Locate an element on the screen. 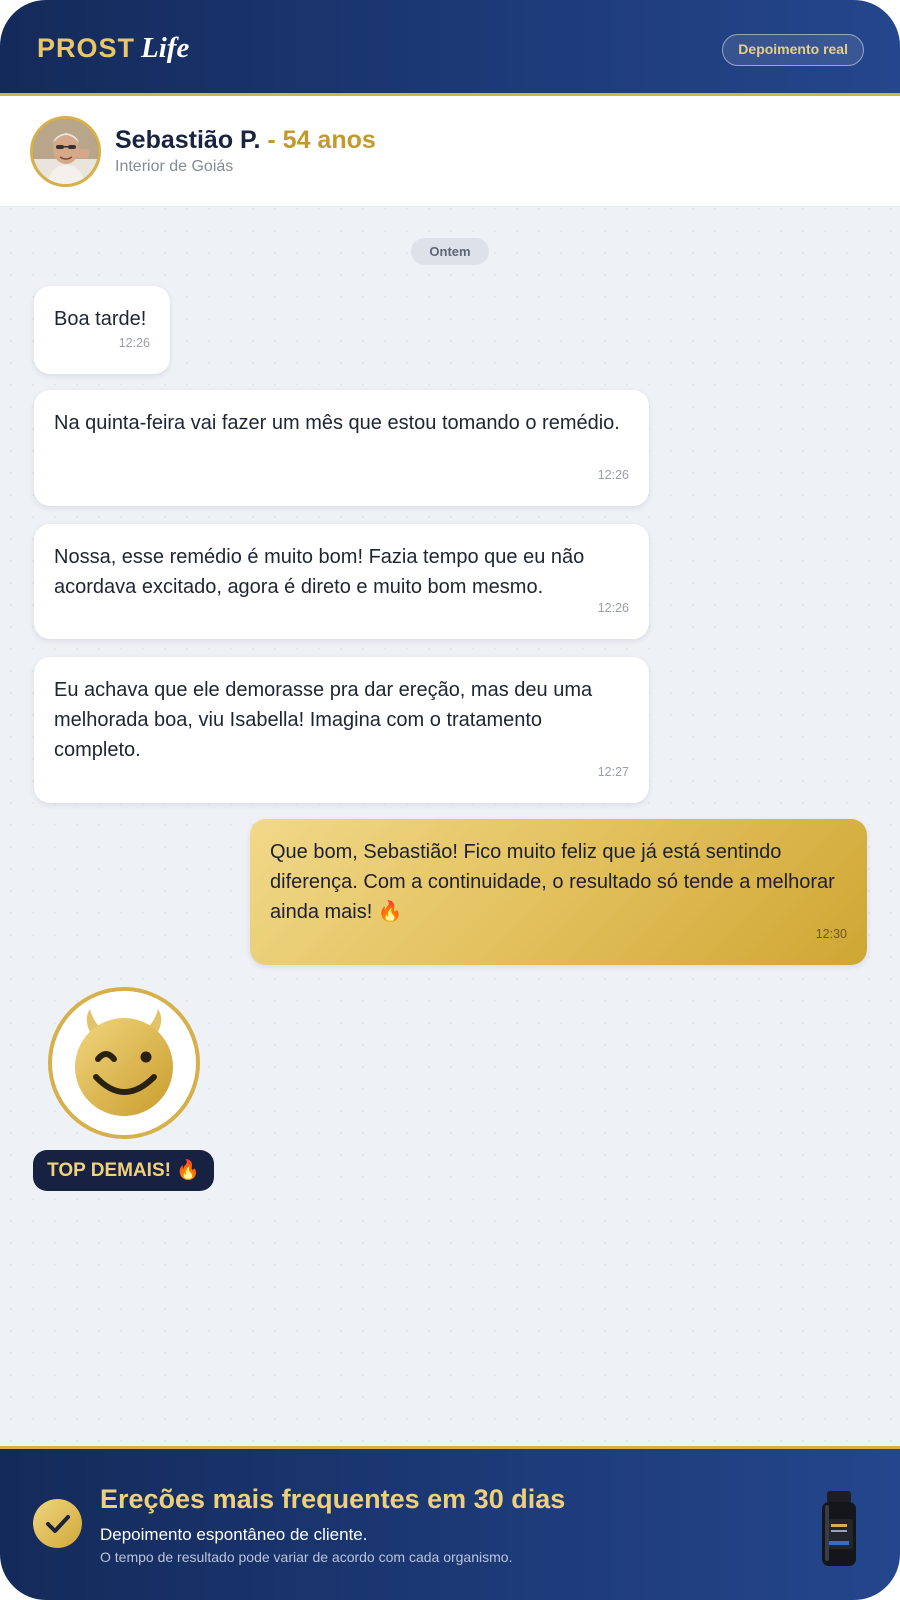 The width and height of the screenshot is (900, 1600). brand-logo: PROST Life is located at coordinates (113, 48).